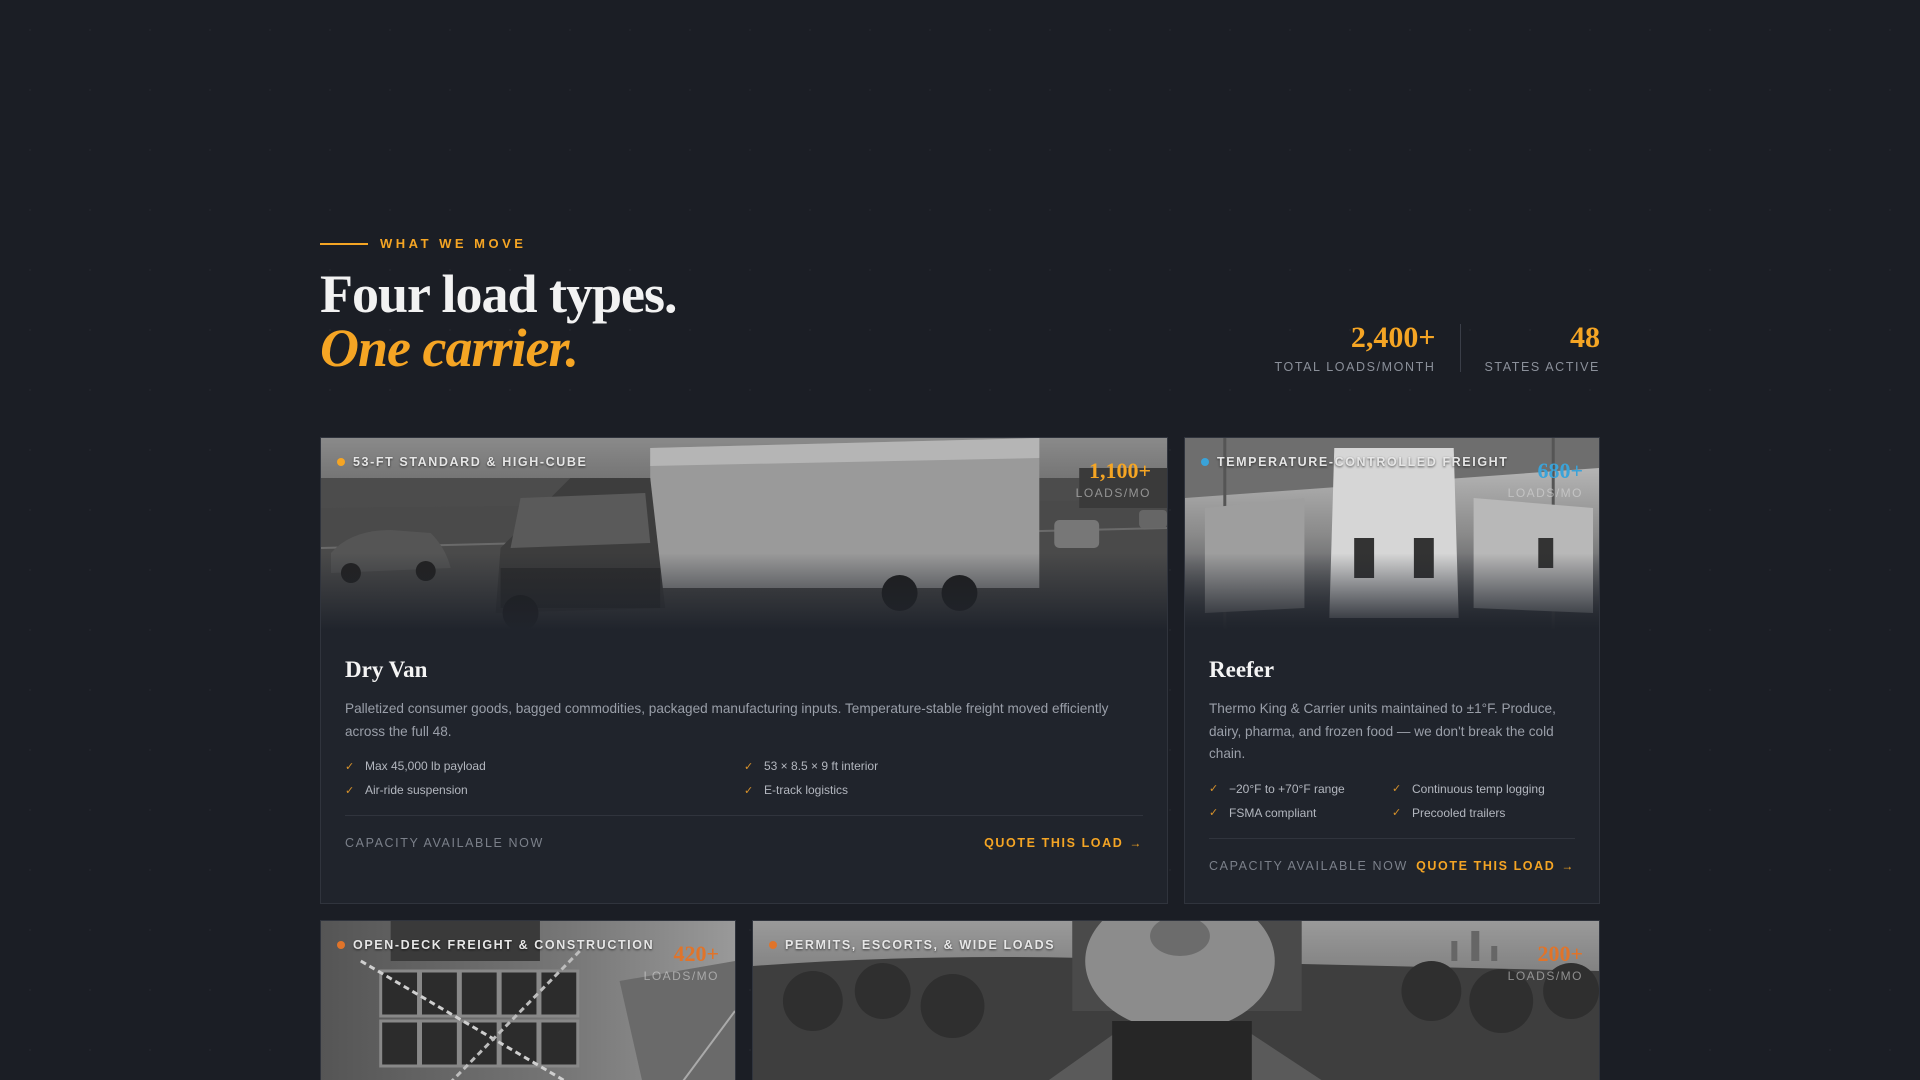 The image size is (1920, 1080). I want to click on feature-item: ✓ 53 × 8.5 × 9 ft interior, so click(943, 766).